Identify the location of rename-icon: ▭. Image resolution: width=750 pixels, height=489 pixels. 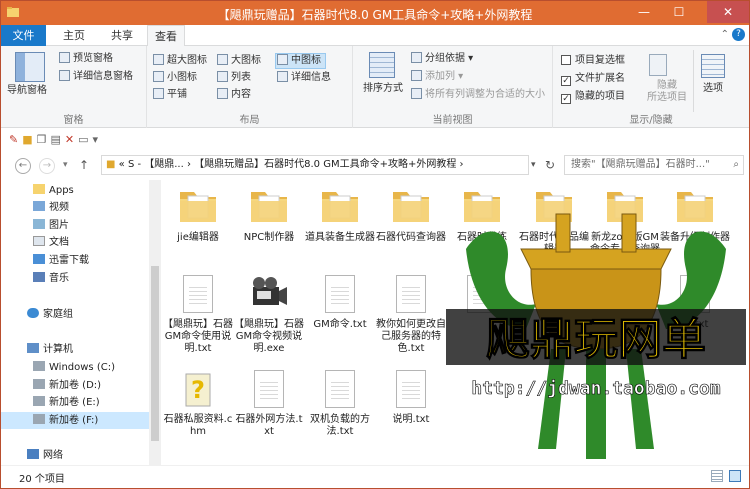
(85, 139).